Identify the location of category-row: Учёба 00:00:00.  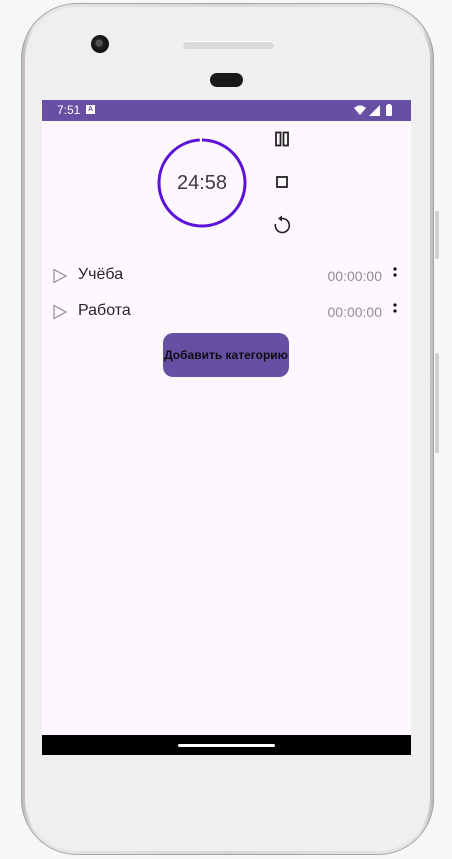
(226, 276).